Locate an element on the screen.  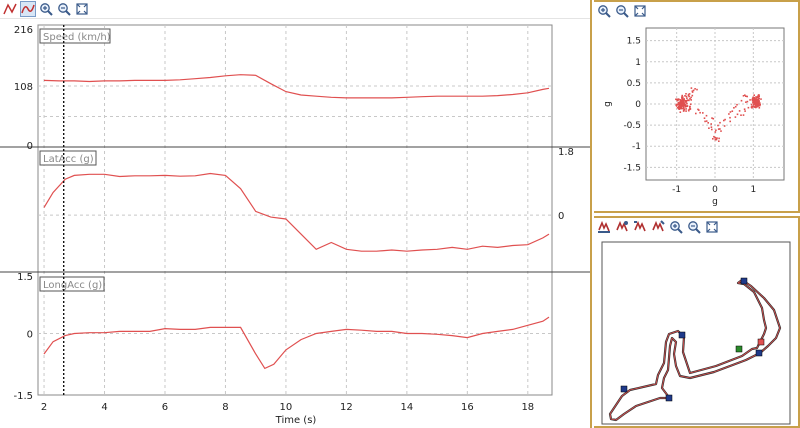
x-tick-label: 8 is located at coordinates (225, 407).